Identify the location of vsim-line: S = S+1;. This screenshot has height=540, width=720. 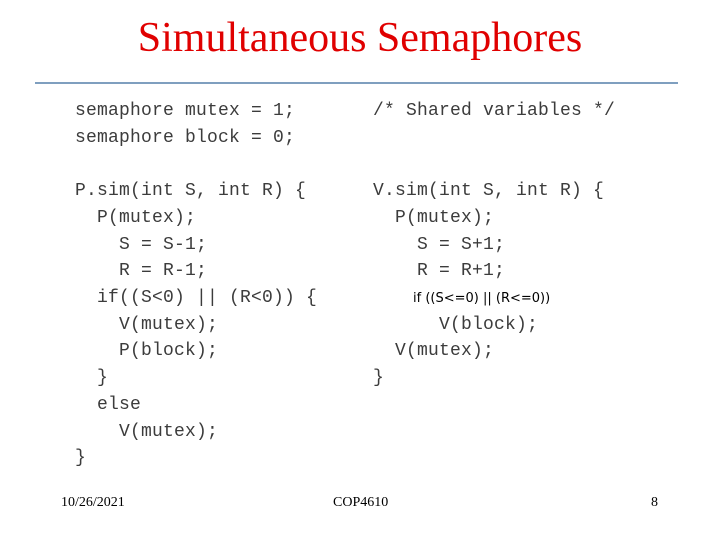
(439, 245).